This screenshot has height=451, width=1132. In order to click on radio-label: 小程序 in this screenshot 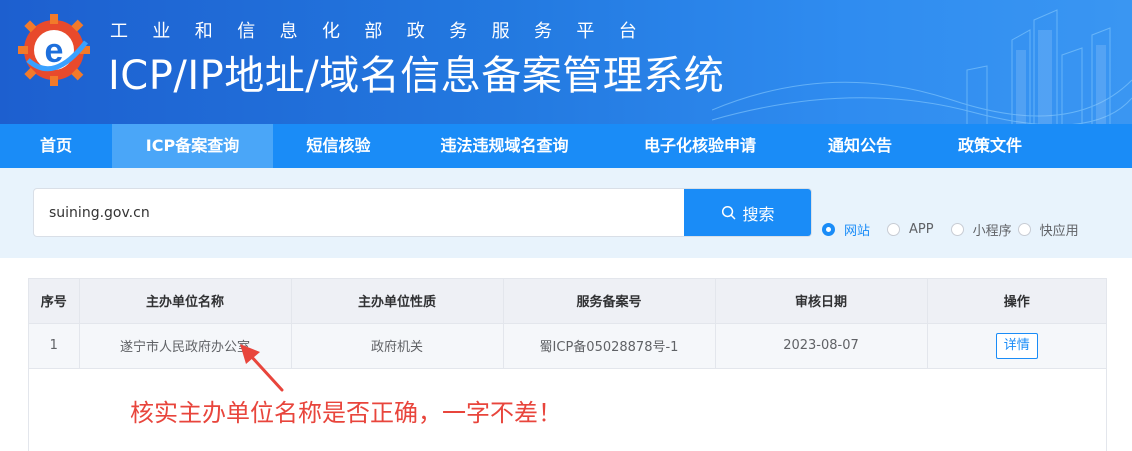, I will do `click(992, 231)`.